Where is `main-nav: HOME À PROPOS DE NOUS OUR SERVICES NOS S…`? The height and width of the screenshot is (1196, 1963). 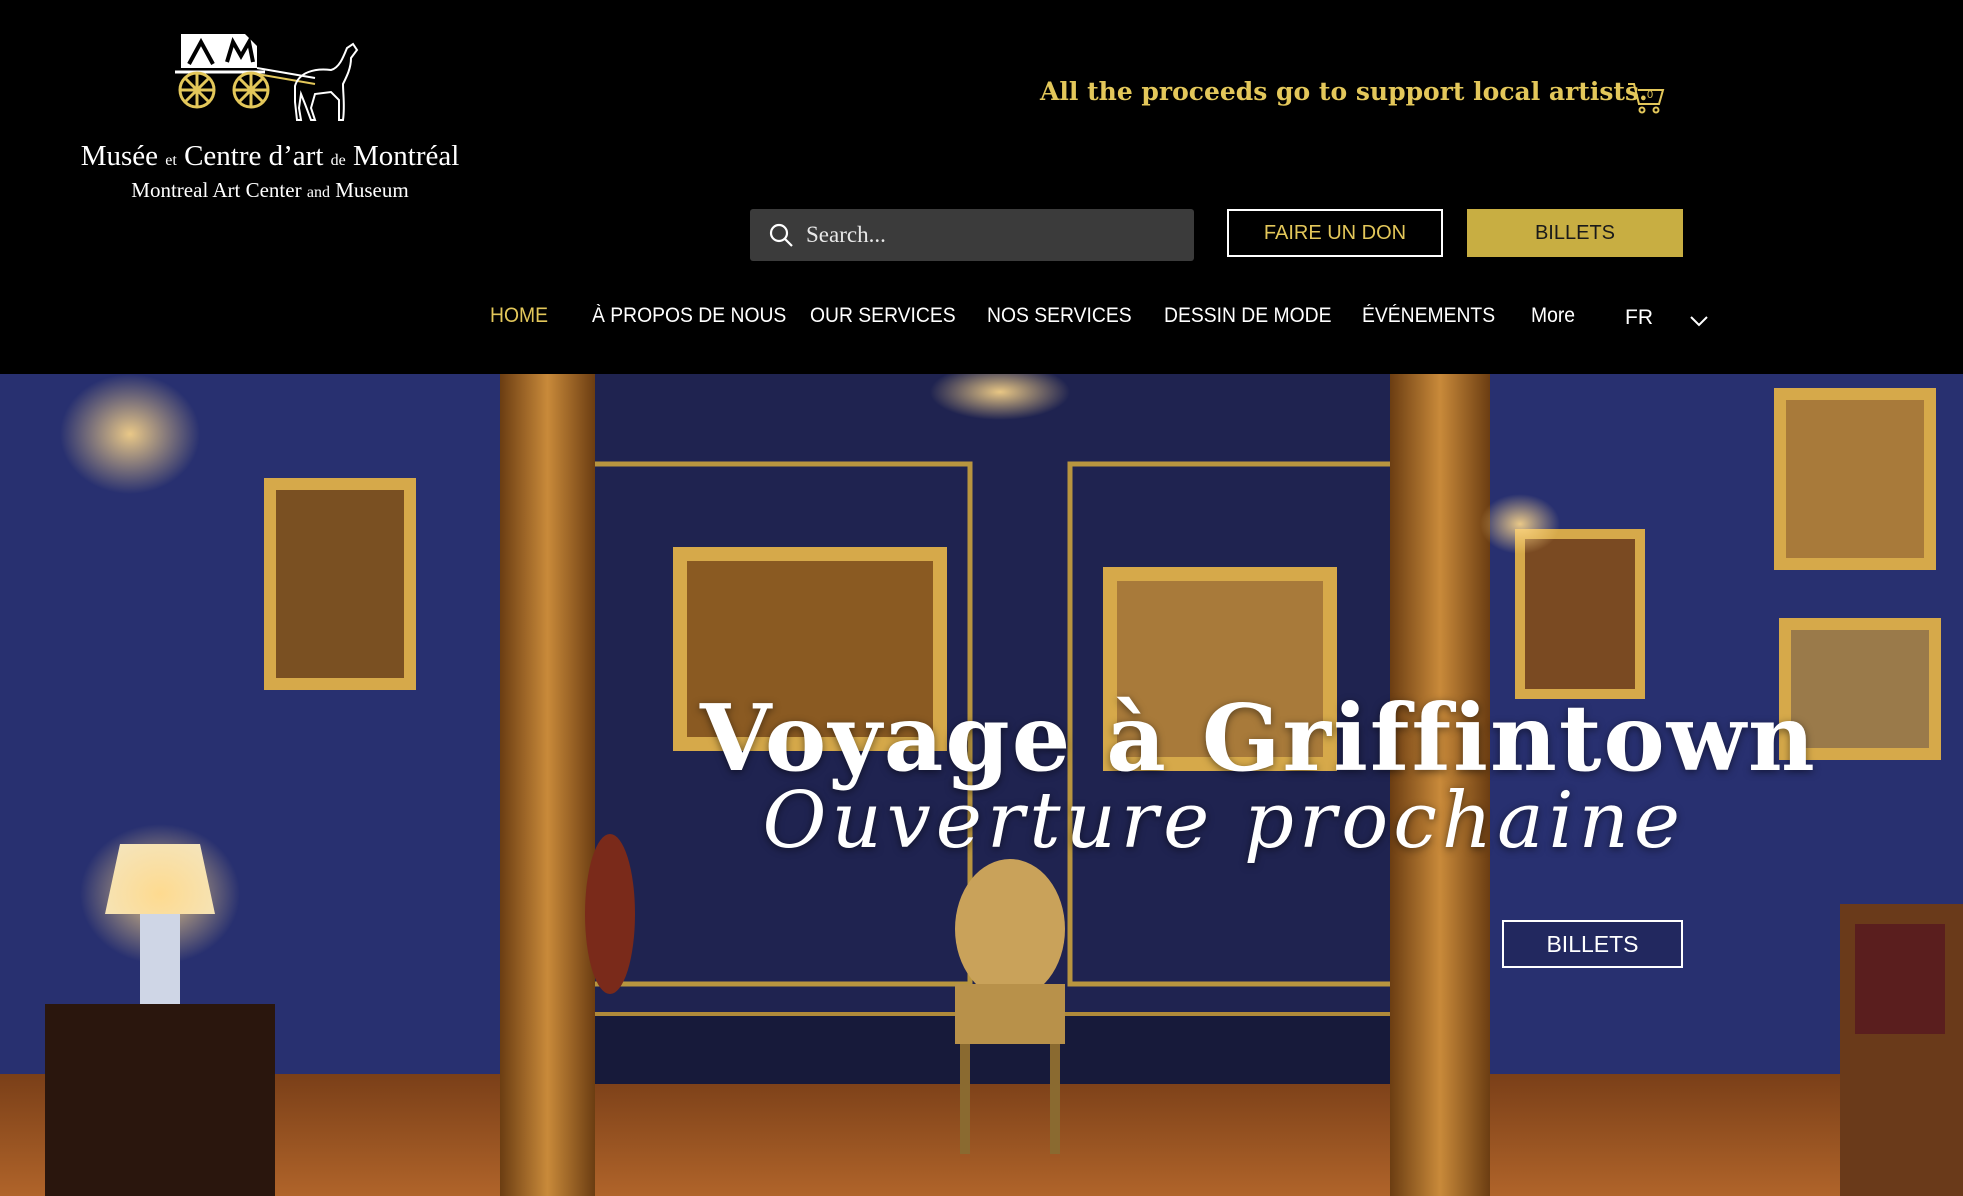 main-nav: HOME À PROPOS DE NOUS OUR SERVICES NOS S… is located at coordinates (981, 322).